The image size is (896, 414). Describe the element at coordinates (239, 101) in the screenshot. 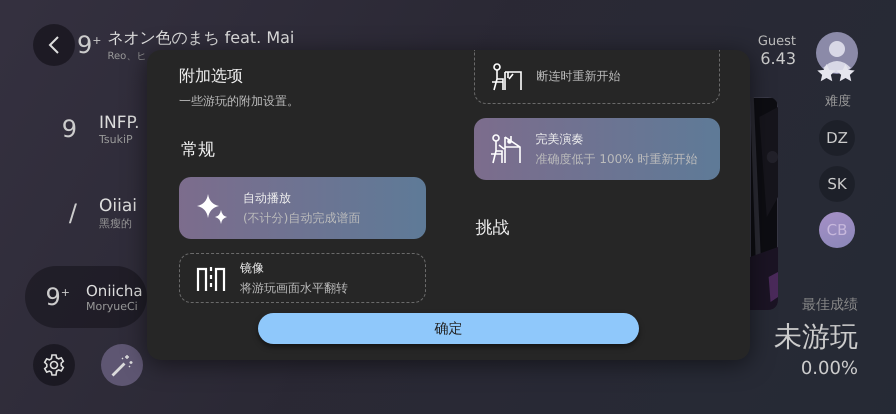

I see `dialog-subtitle: 一些游玩的附加设置。` at that location.